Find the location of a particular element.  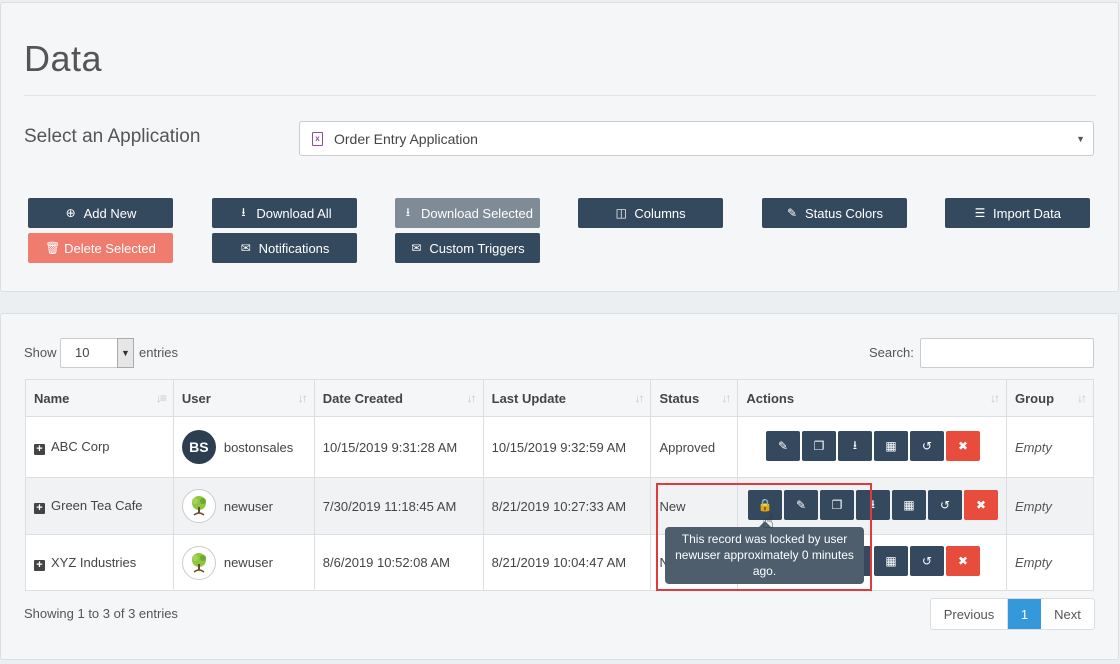

column-header-date-created: Date Created ↓↑ is located at coordinates (398, 398).